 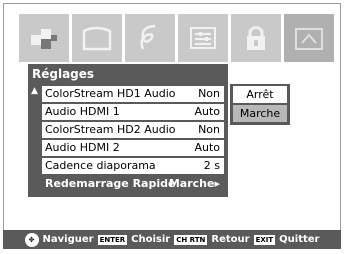 I want to click on exit-key-icon: EXIT, so click(x=264, y=239).